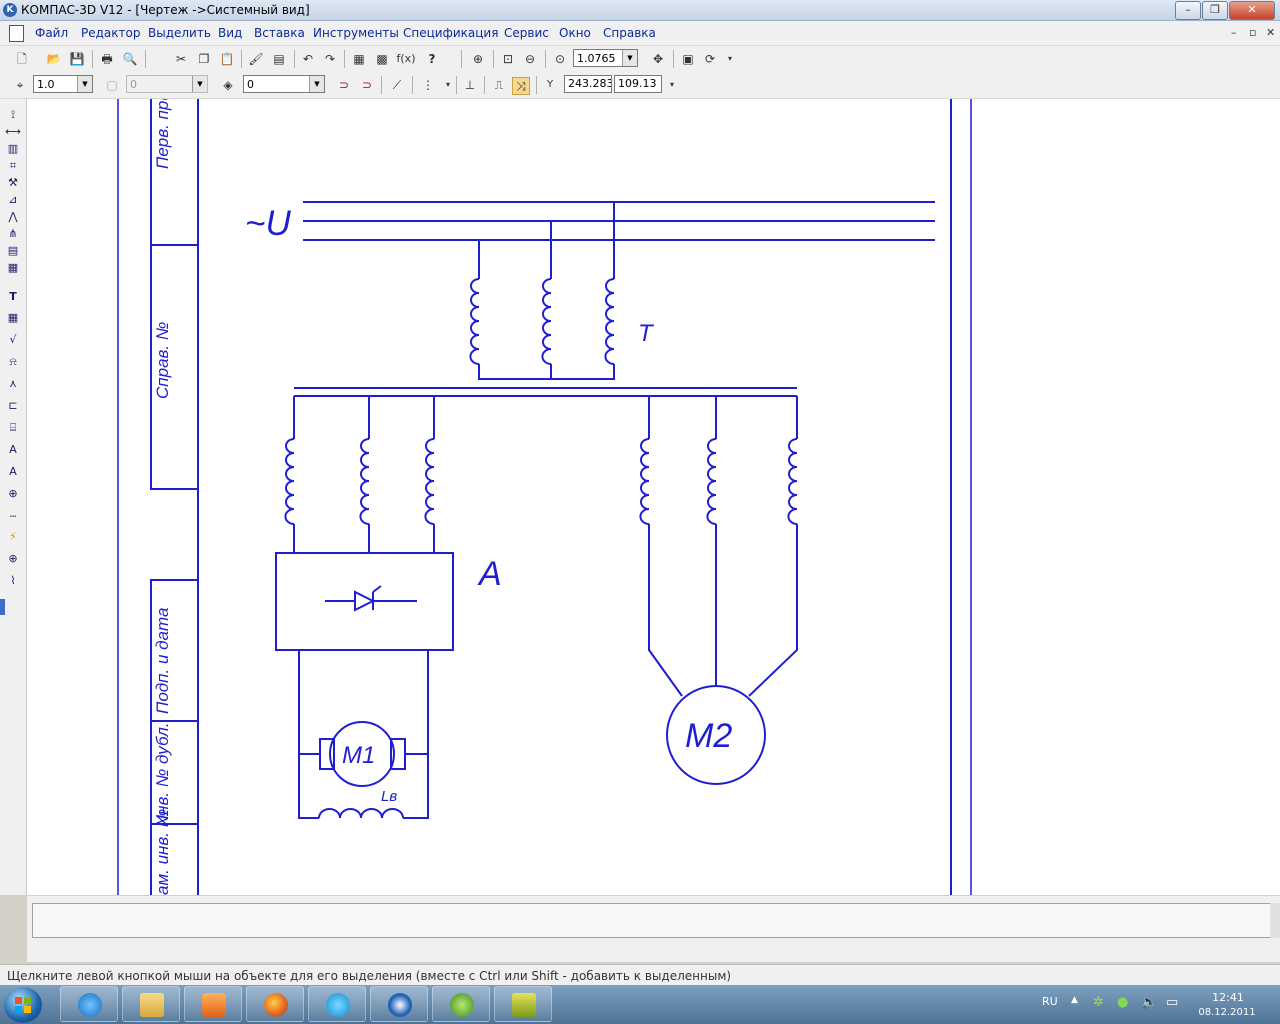 Image resolution: width=1280 pixels, height=1024 pixels. Describe the element at coordinates (1228, 997) in the screenshot. I see `clock-time: 12:41` at that location.